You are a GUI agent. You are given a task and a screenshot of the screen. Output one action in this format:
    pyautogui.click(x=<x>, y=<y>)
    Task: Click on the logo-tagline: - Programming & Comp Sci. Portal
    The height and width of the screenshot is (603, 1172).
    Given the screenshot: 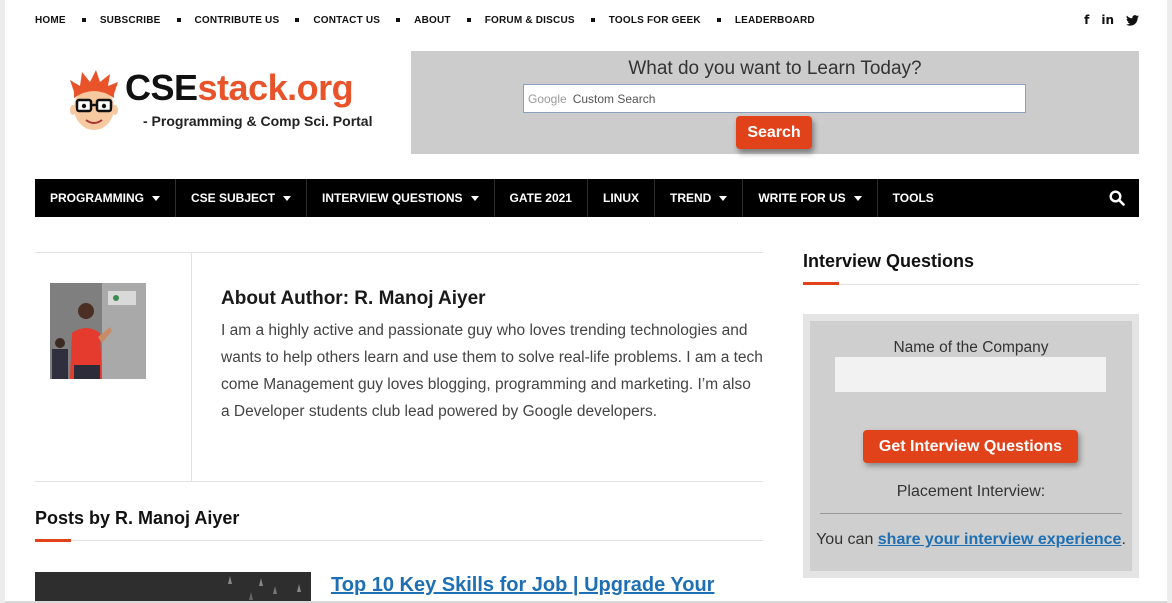 What is the action you would take?
    pyautogui.click(x=258, y=121)
    